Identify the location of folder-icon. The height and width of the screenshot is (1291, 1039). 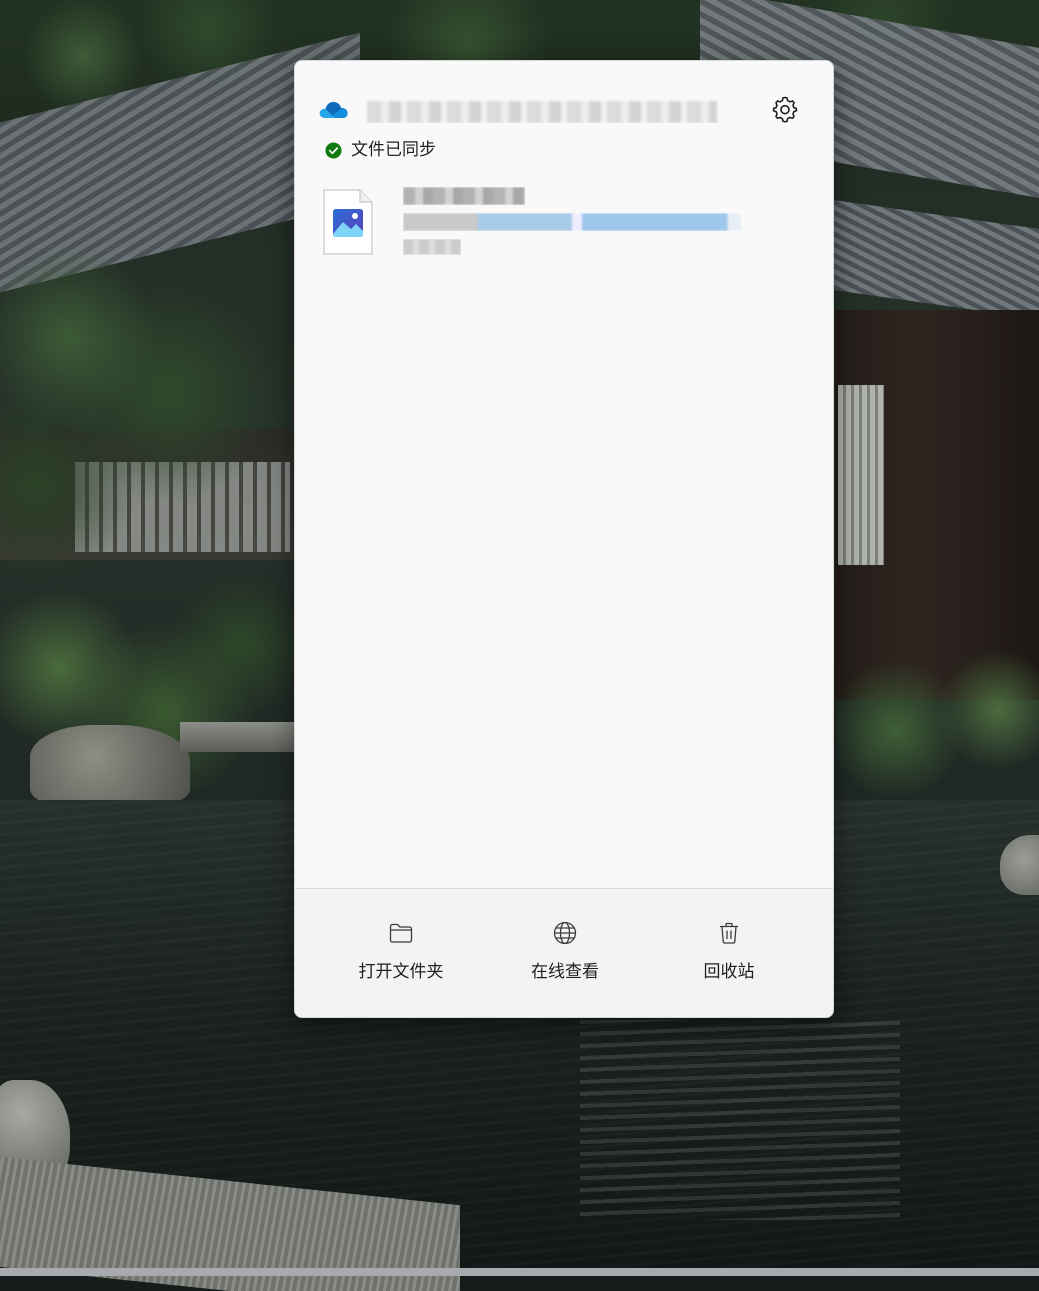
(401, 933).